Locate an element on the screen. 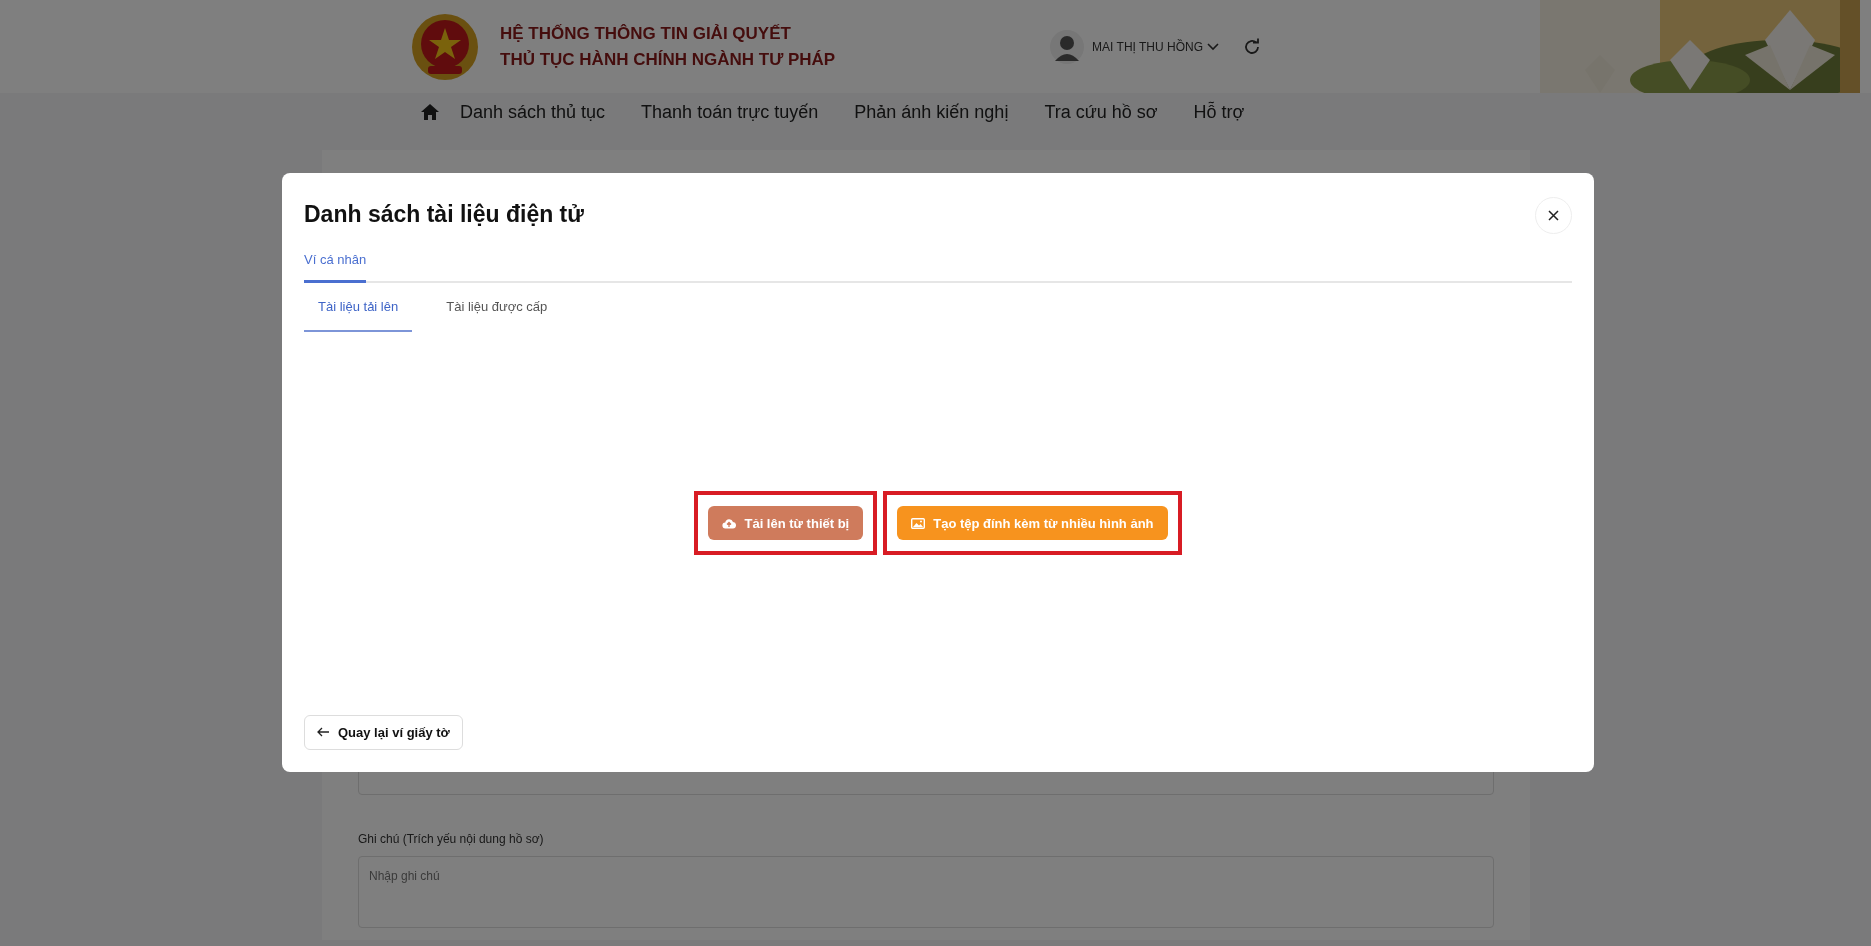 Image resolution: width=1871 pixels, height=946 pixels. image-icon is located at coordinates (918, 523).